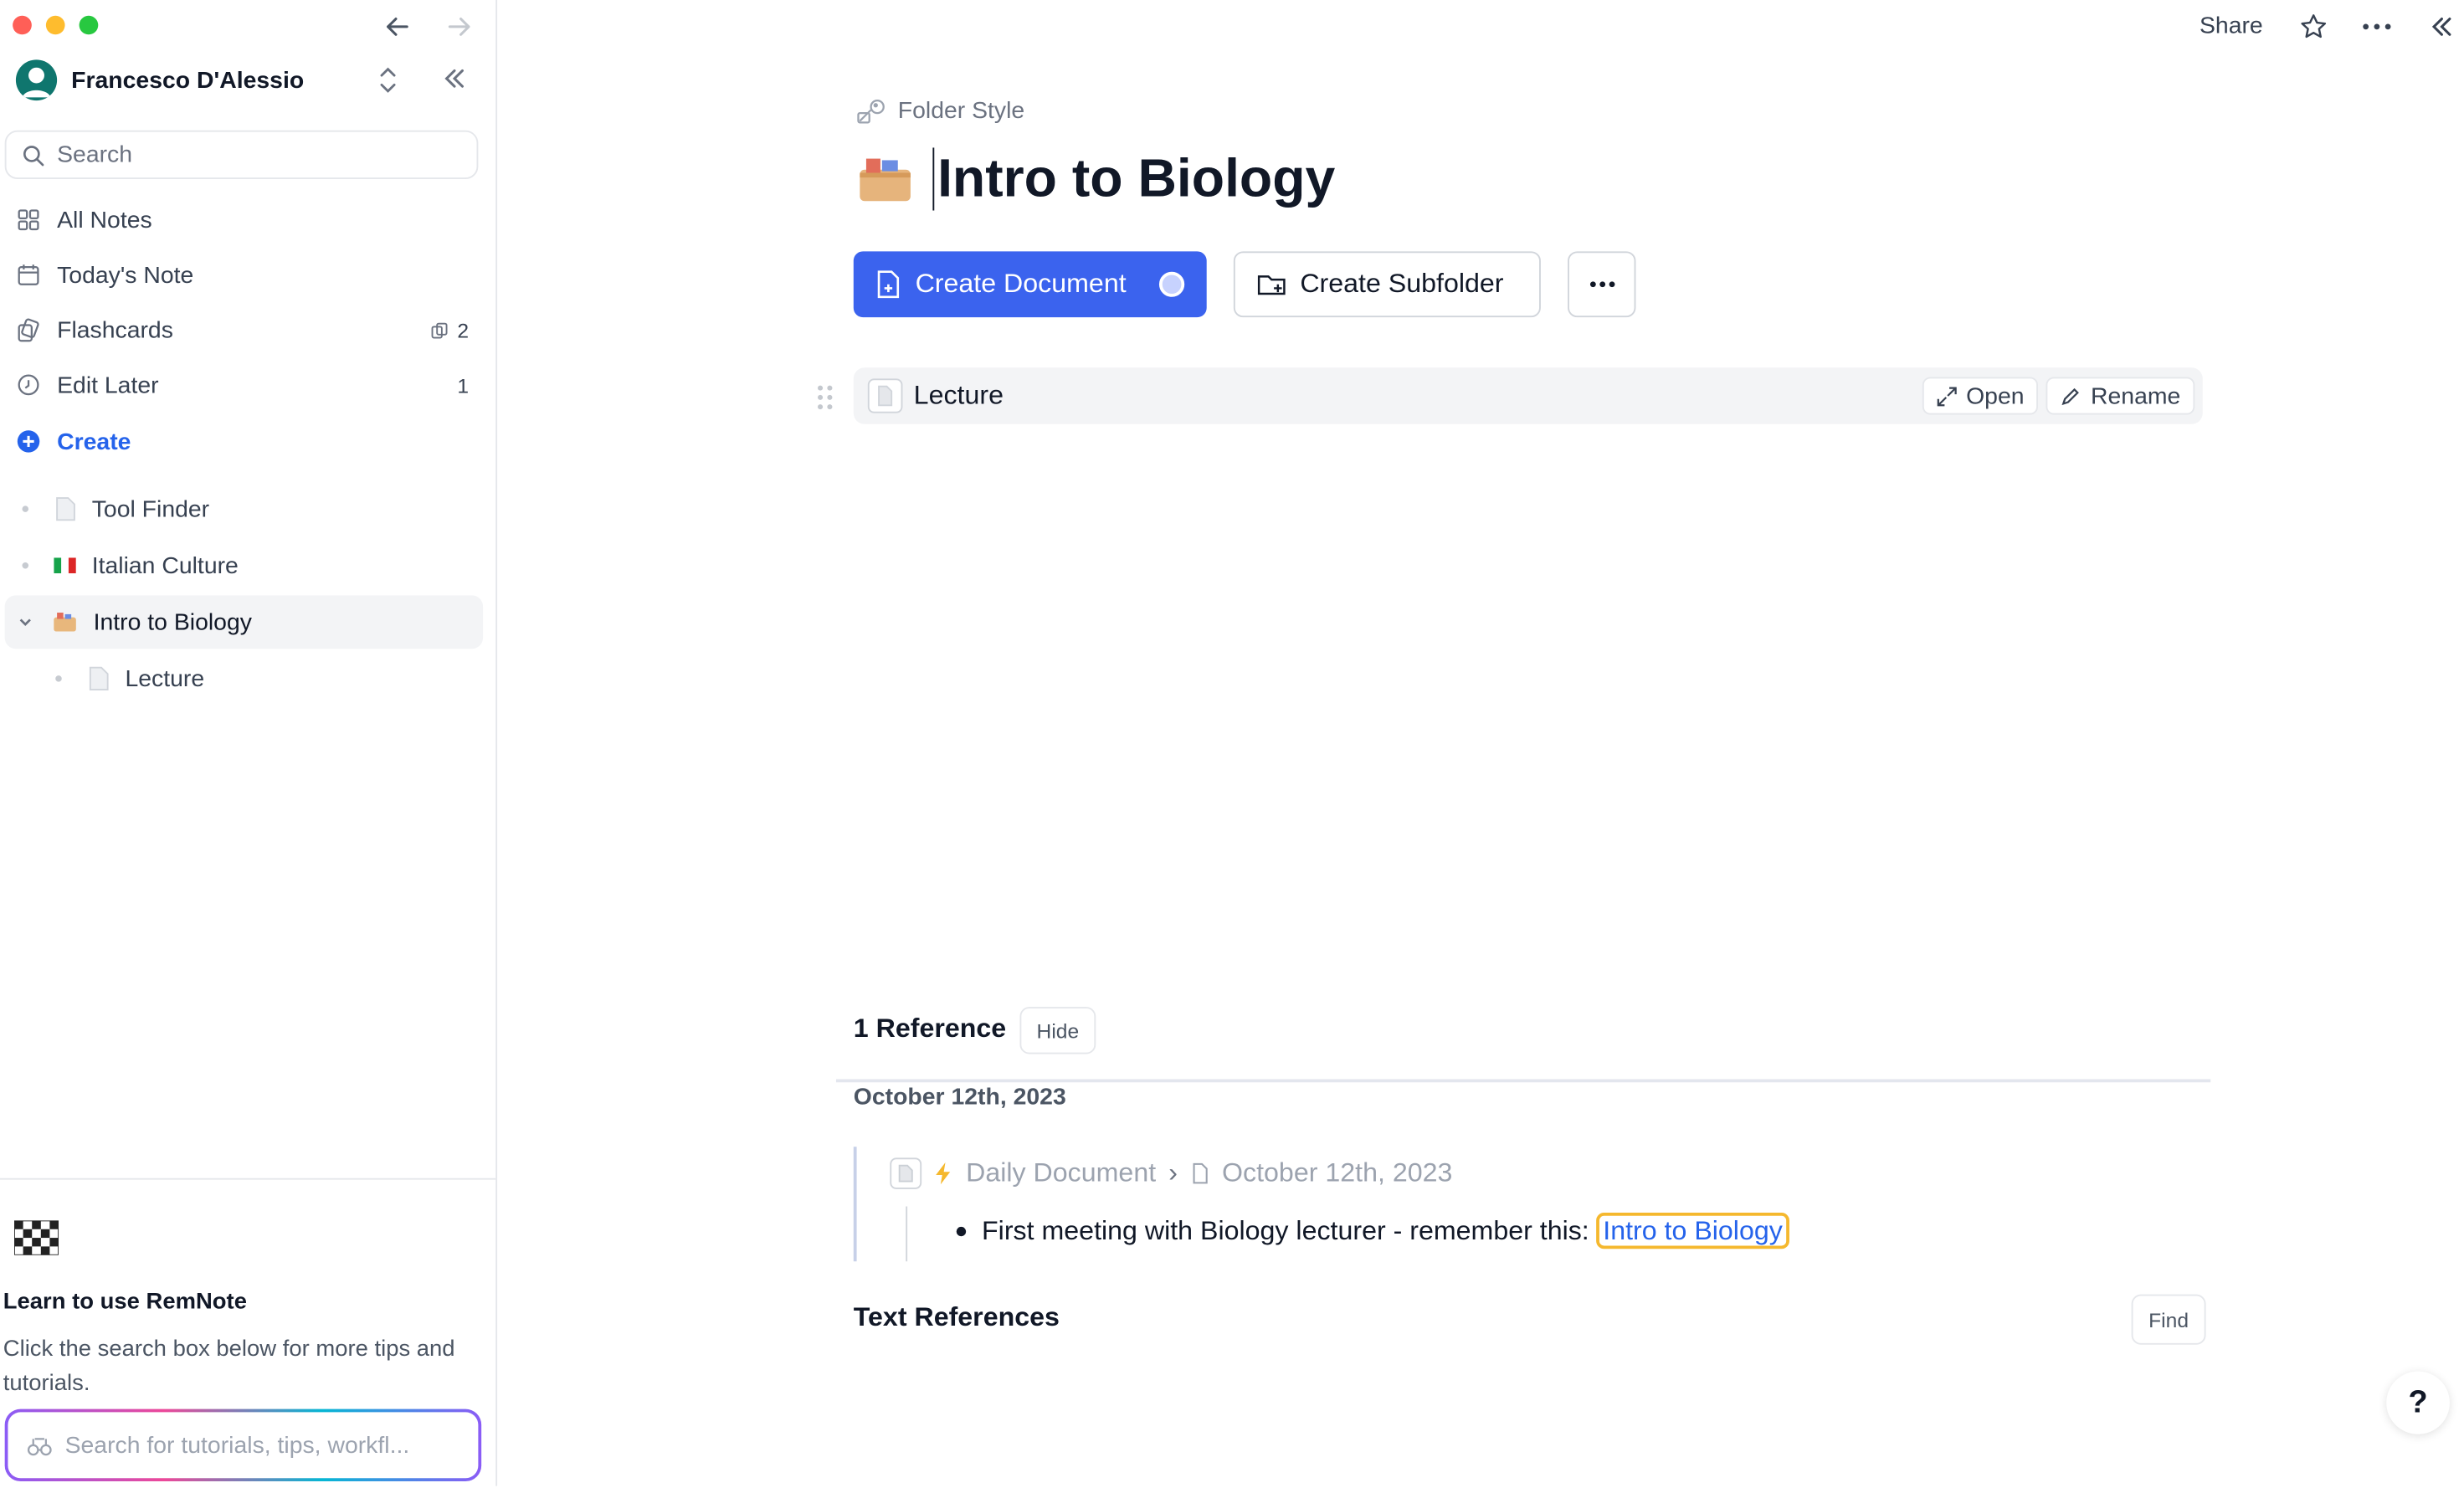 This screenshot has width=2464, height=1488. What do you see at coordinates (130, 566) in the screenshot?
I see `tree-item-italian-culture: Italian Culture` at bounding box center [130, 566].